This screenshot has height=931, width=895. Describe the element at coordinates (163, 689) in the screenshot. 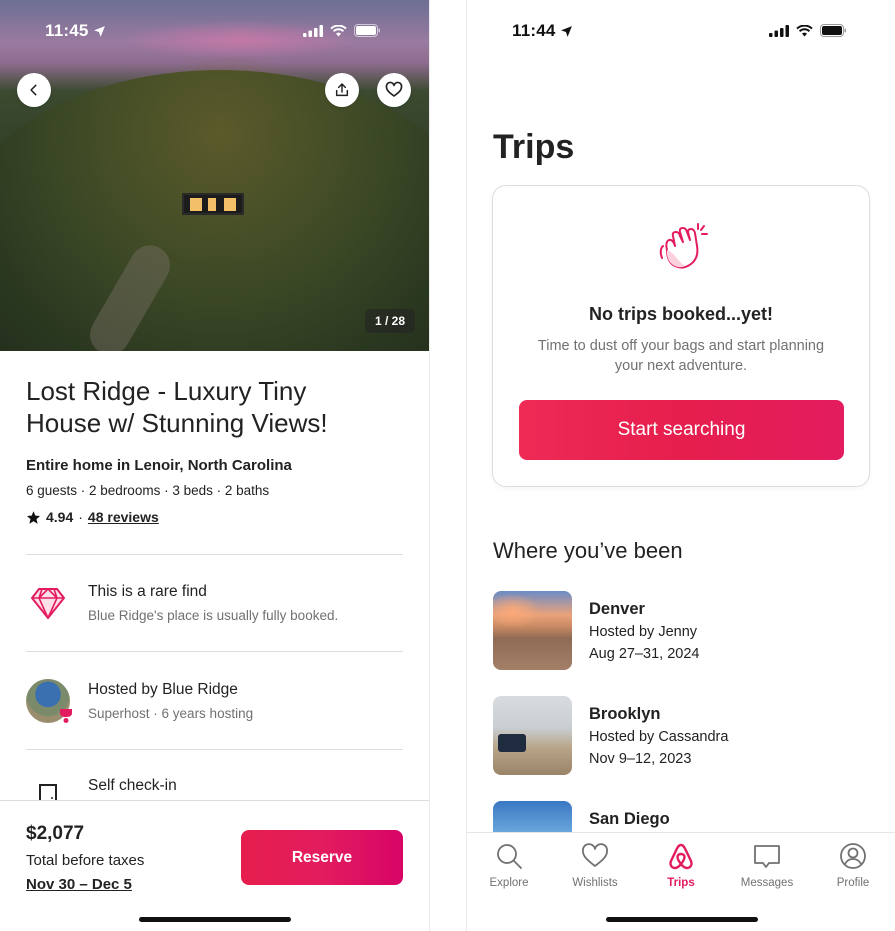

I see `host-name: Hosted by Blue Ridge` at that location.